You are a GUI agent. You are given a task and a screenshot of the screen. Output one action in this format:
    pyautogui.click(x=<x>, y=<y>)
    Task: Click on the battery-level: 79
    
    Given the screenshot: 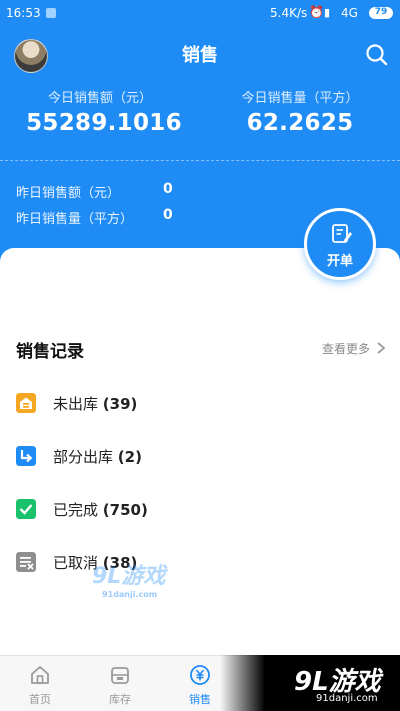 What is the action you would take?
    pyautogui.click(x=381, y=13)
    